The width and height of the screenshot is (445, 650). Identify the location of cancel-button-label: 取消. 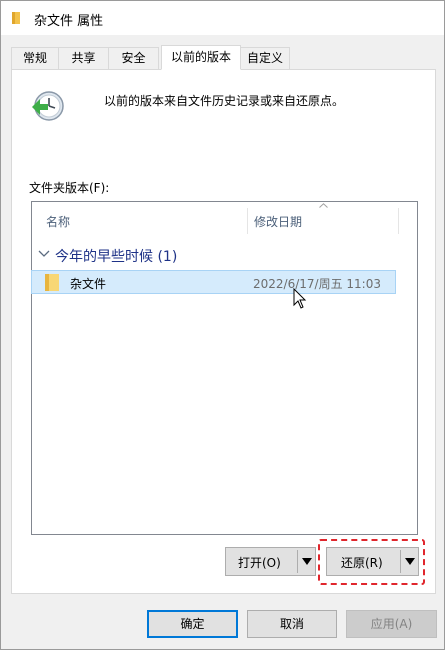
(291, 624).